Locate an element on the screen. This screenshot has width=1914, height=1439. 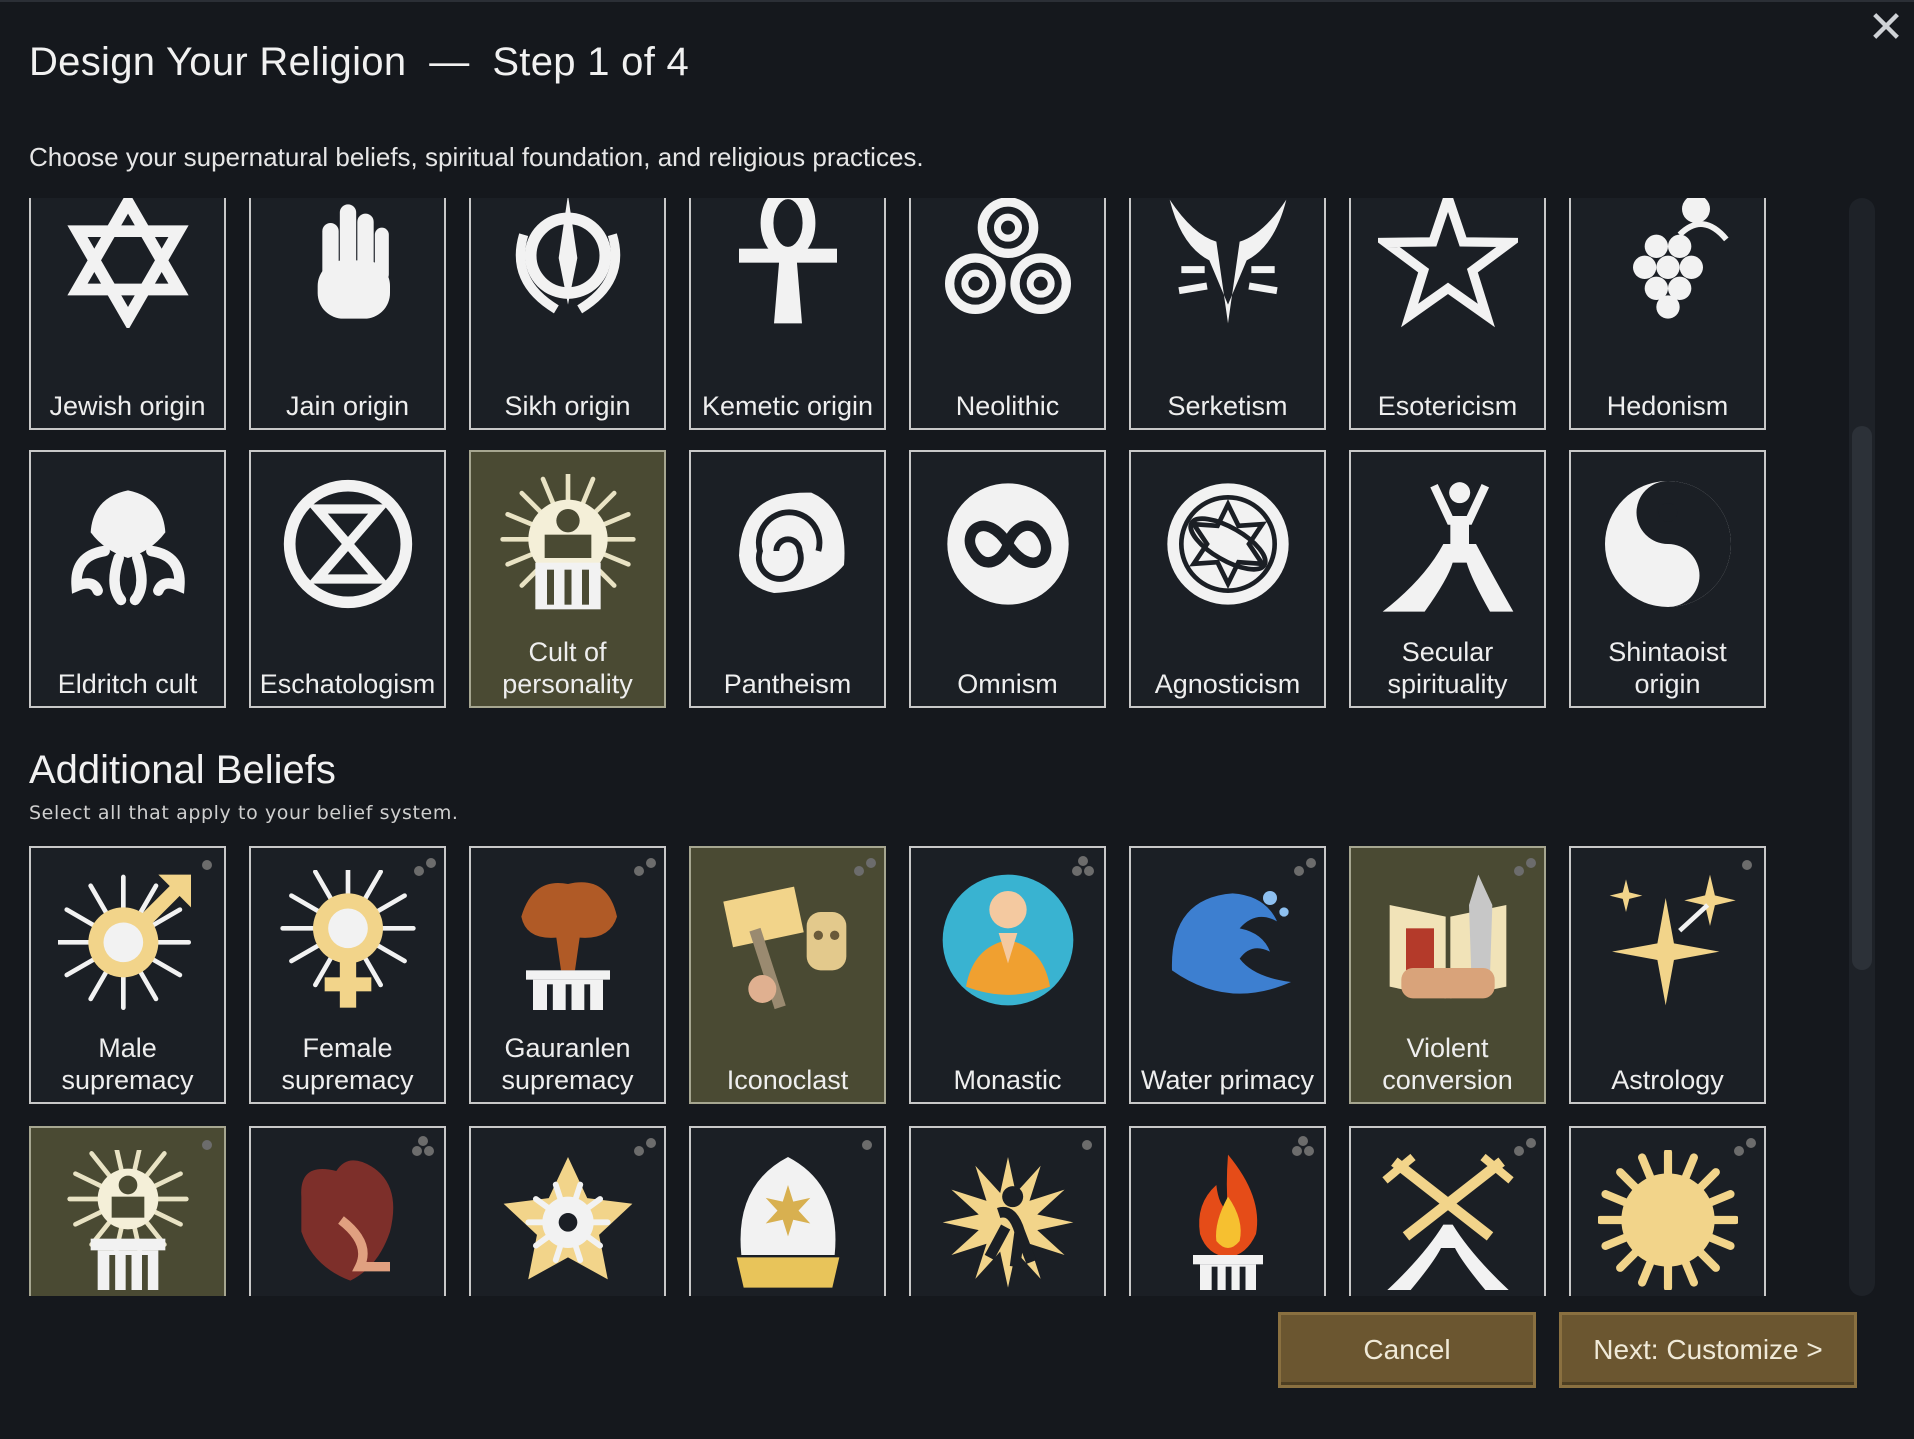
belief-tile: Omnism is located at coordinates (1007, 579).